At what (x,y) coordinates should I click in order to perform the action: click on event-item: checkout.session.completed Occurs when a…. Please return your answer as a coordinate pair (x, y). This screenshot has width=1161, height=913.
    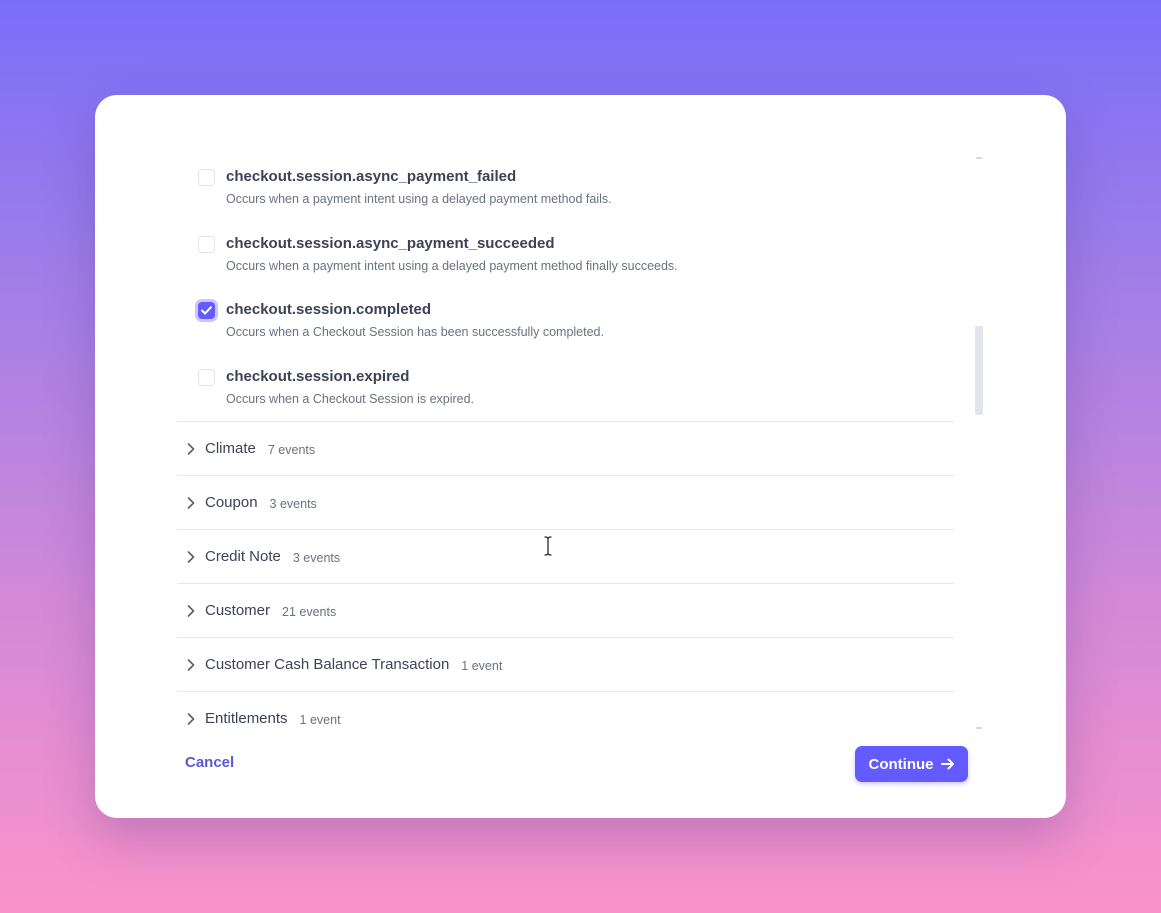
    Looking at the image, I should click on (575, 333).